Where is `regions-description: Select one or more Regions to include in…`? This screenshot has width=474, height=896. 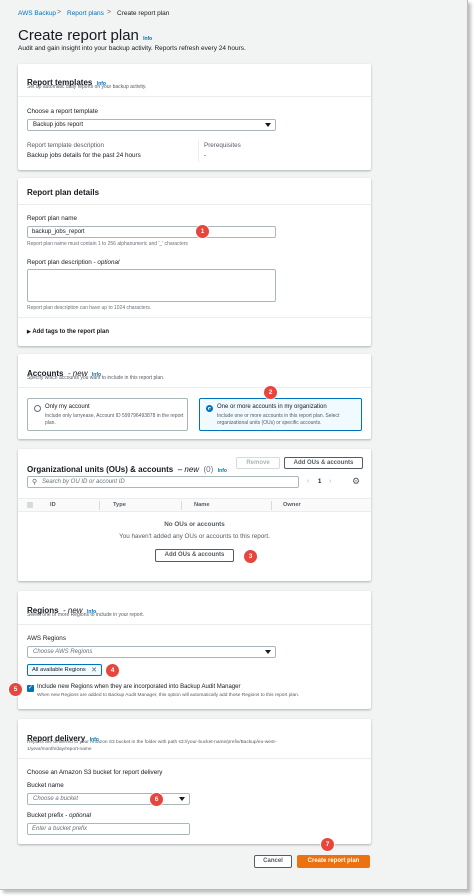 regions-description: Select one or more Regions to include in… is located at coordinates (86, 615).